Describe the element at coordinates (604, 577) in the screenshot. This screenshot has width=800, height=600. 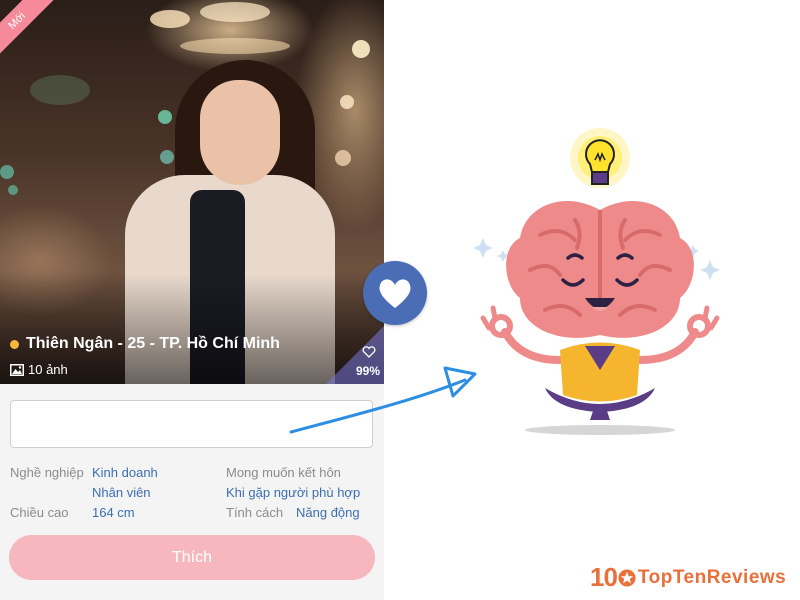
I see `logo-number: 10` at that location.